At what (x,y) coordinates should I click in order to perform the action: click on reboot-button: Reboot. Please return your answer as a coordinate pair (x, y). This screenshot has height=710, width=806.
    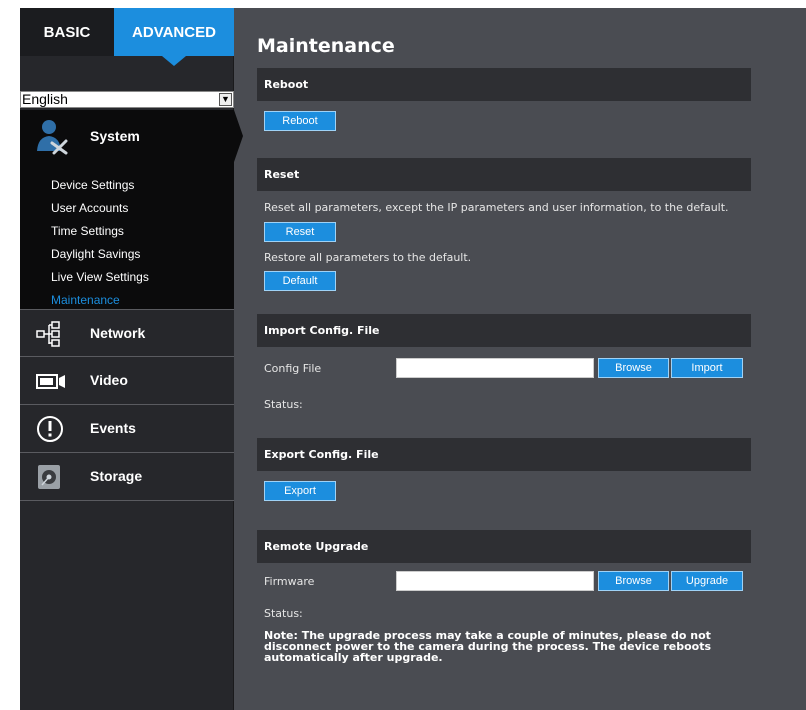
    Looking at the image, I should click on (300, 121).